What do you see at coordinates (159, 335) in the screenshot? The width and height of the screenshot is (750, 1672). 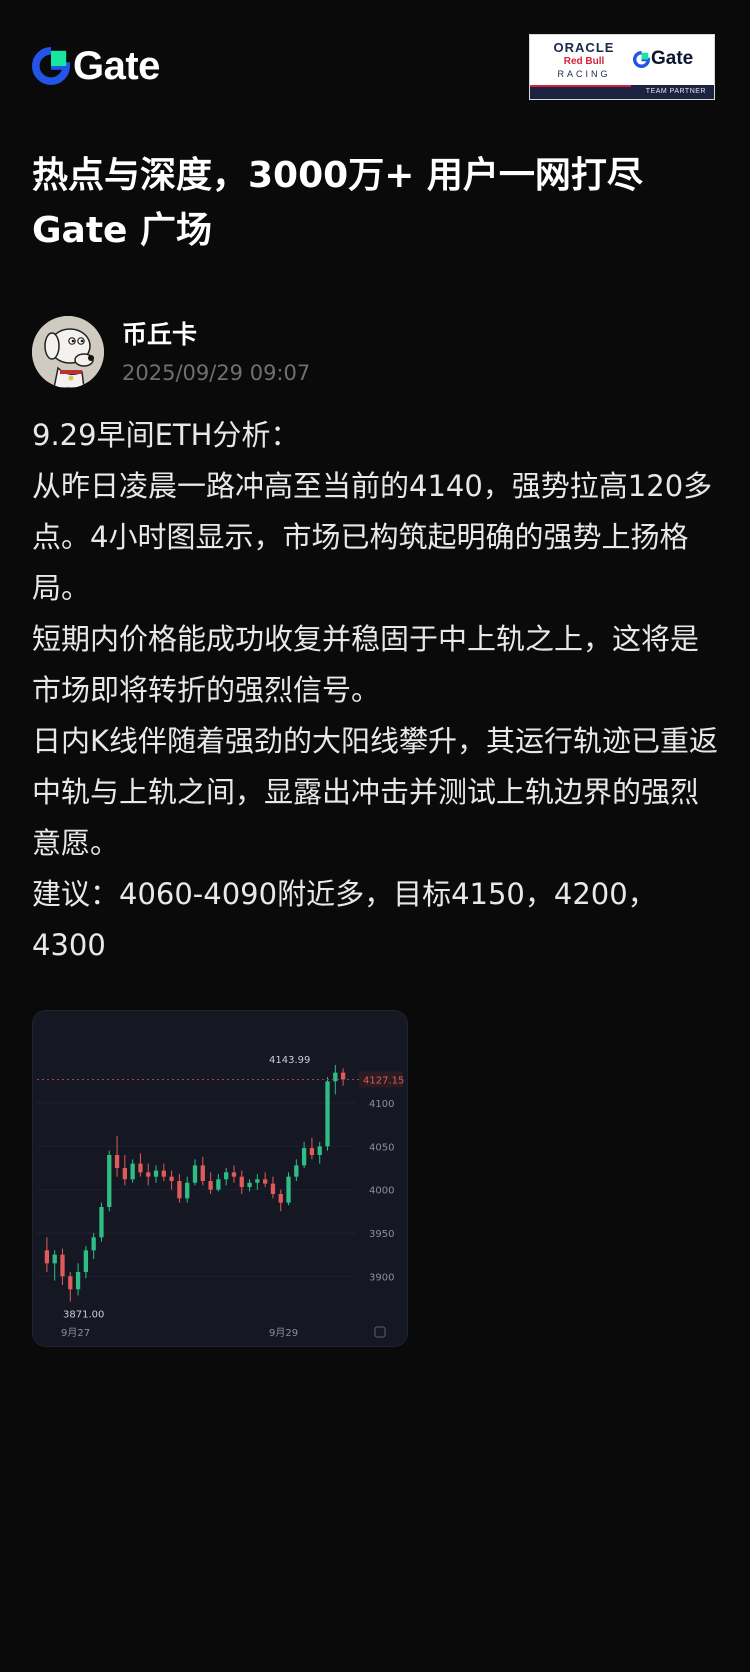 I see `author-name: 币丘卡` at bounding box center [159, 335].